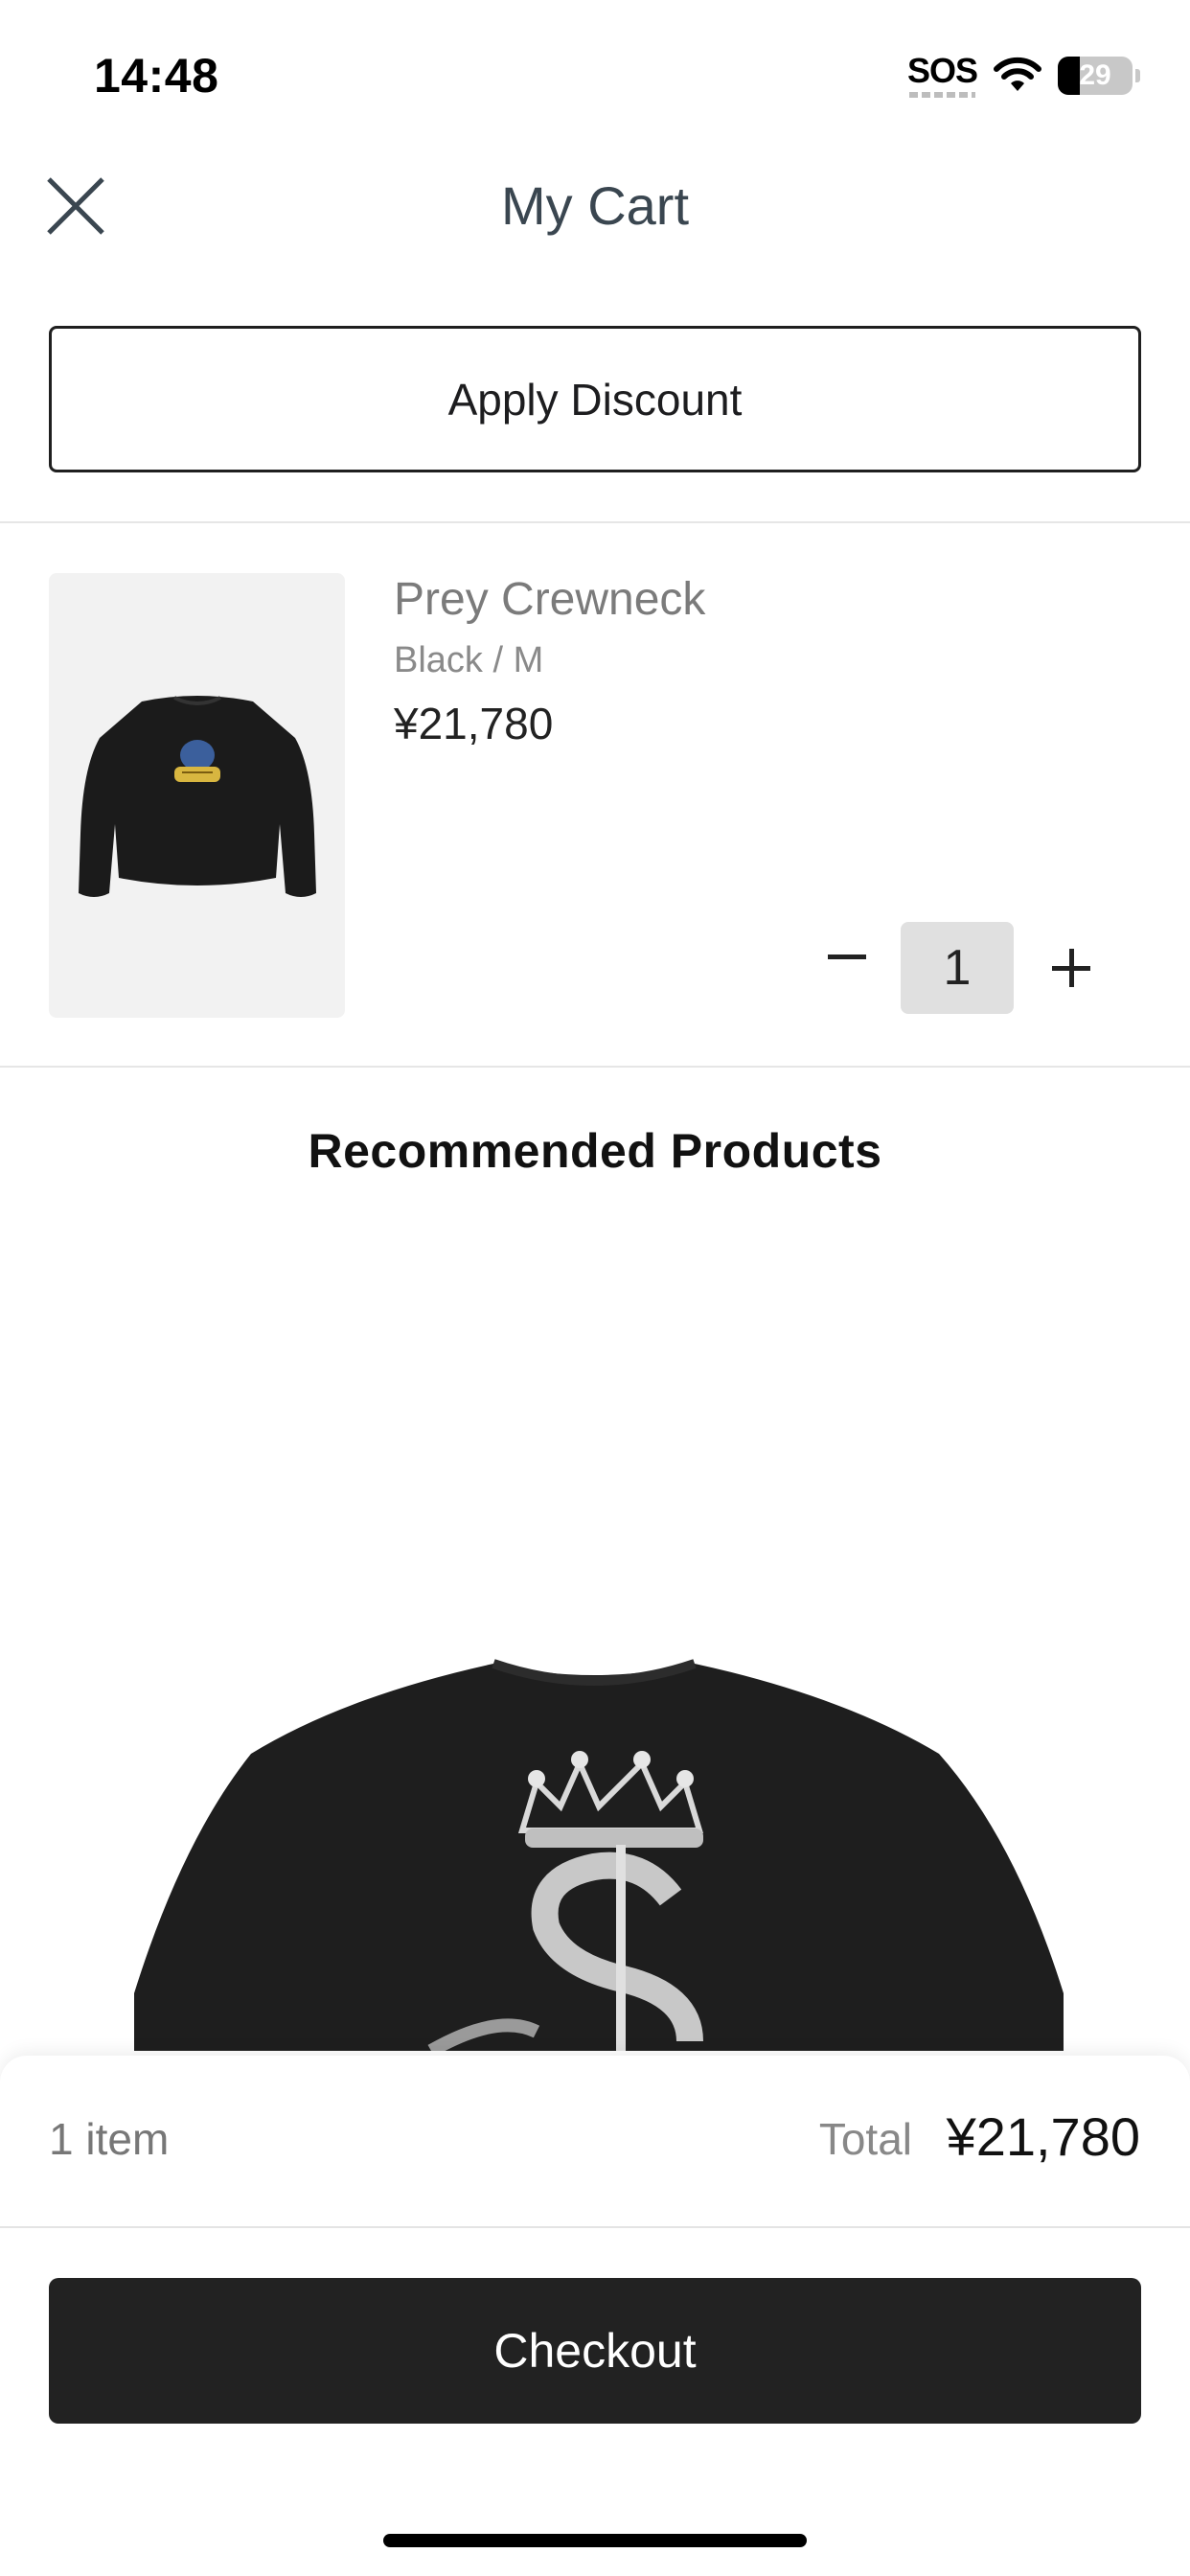 The image size is (1190, 2576). What do you see at coordinates (595, 72) in the screenshot?
I see `status-bar: 14:48 SOS 29` at bounding box center [595, 72].